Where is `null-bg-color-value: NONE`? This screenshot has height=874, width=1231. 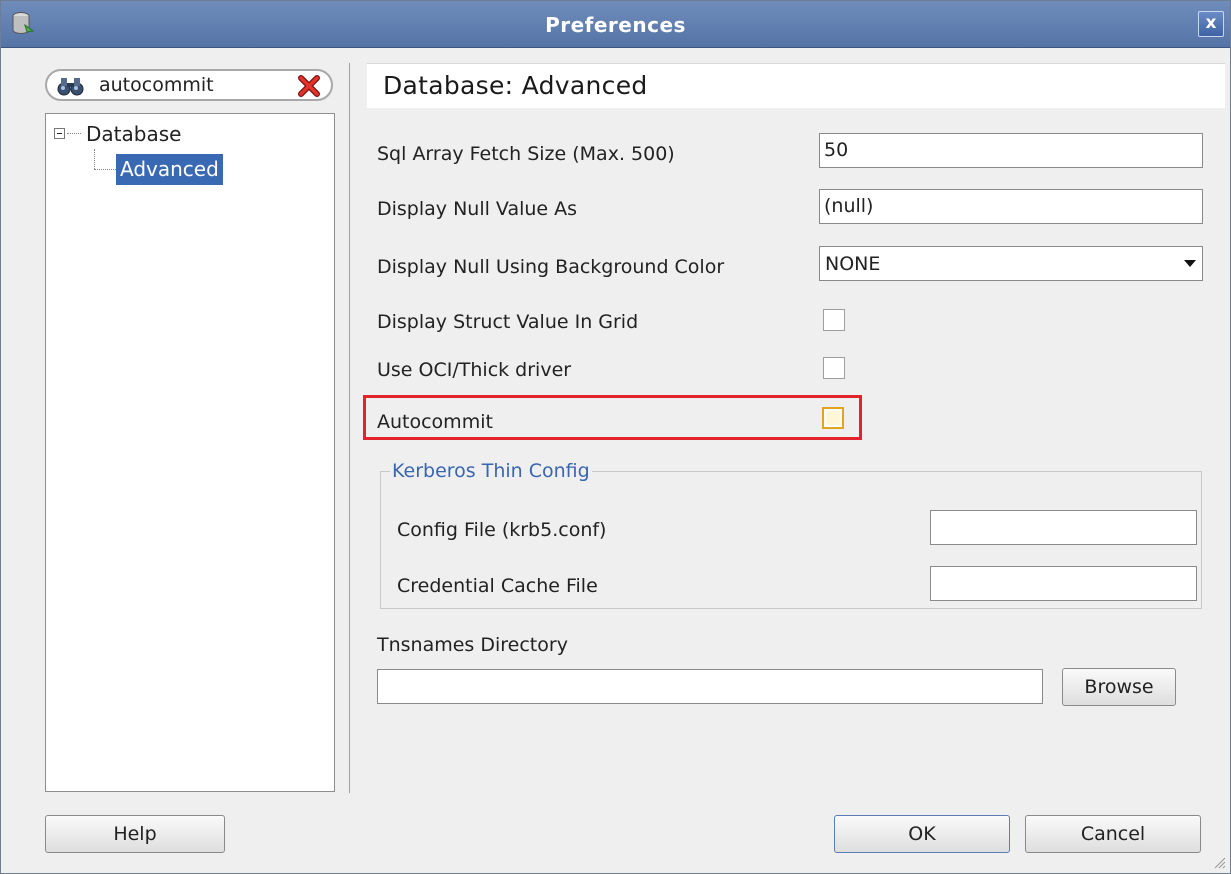
null-bg-color-value: NONE is located at coordinates (853, 264).